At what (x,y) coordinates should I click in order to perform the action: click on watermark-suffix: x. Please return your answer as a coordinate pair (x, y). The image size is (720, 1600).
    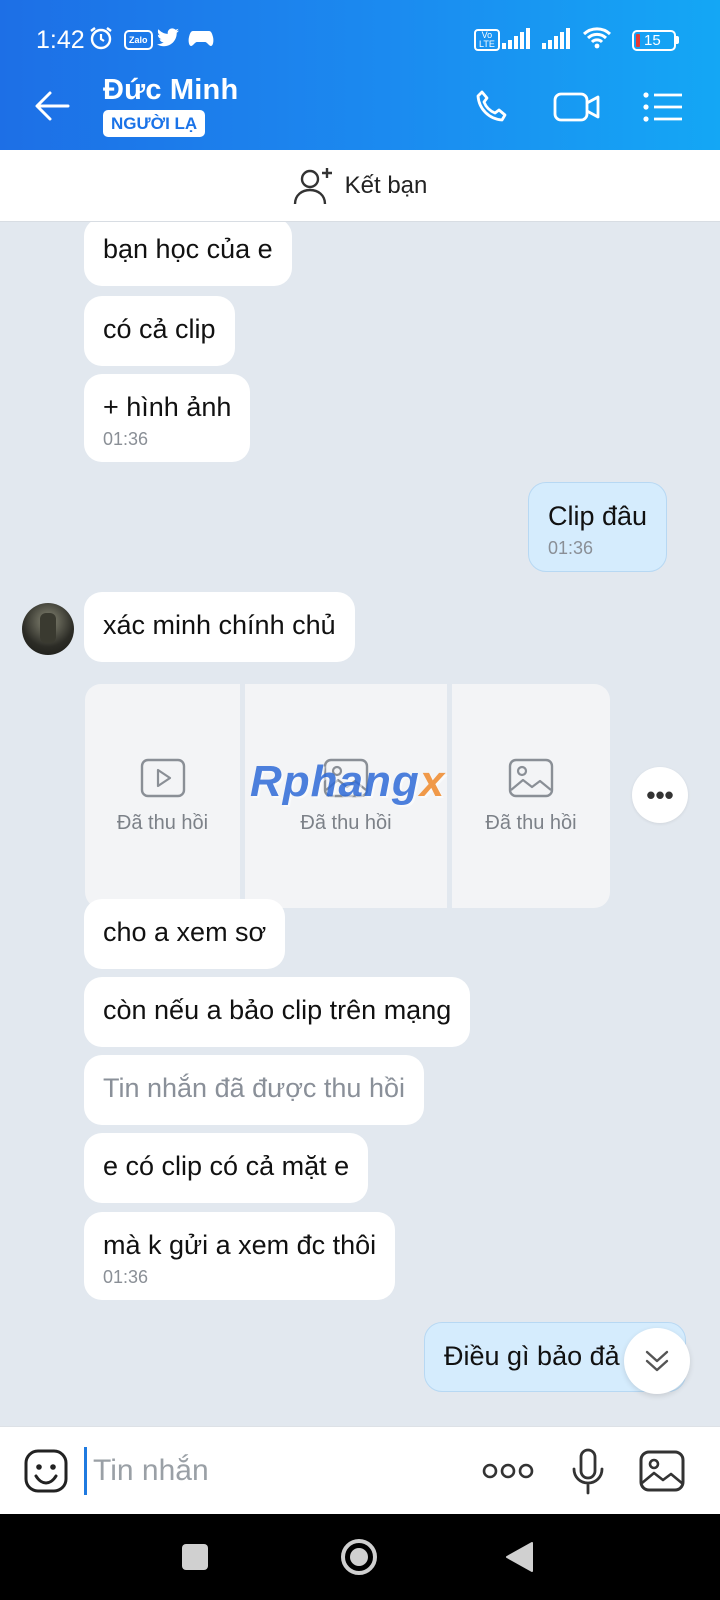
    Looking at the image, I should click on (432, 781).